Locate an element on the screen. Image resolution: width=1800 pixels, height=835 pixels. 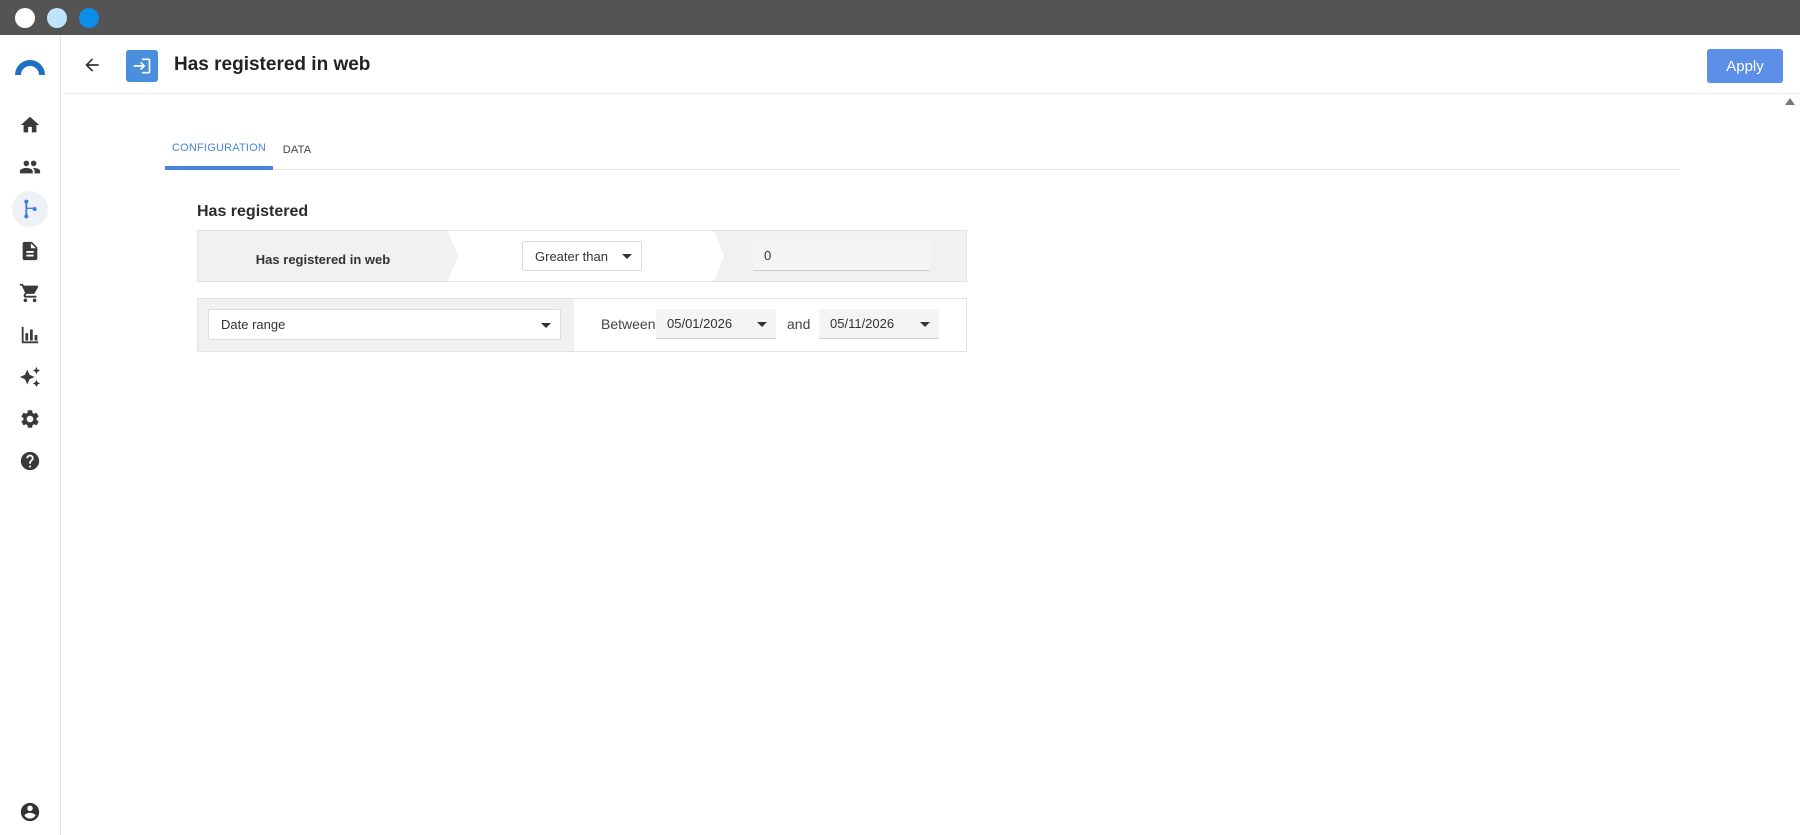
date-range-value: Date range is located at coordinates (253, 324).